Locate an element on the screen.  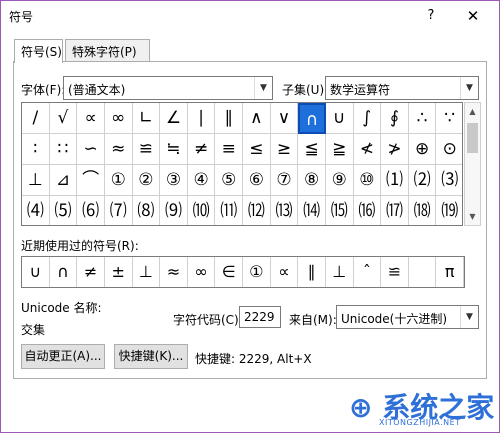
symbol-cell: ∨ is located at coordinates (284, 118).